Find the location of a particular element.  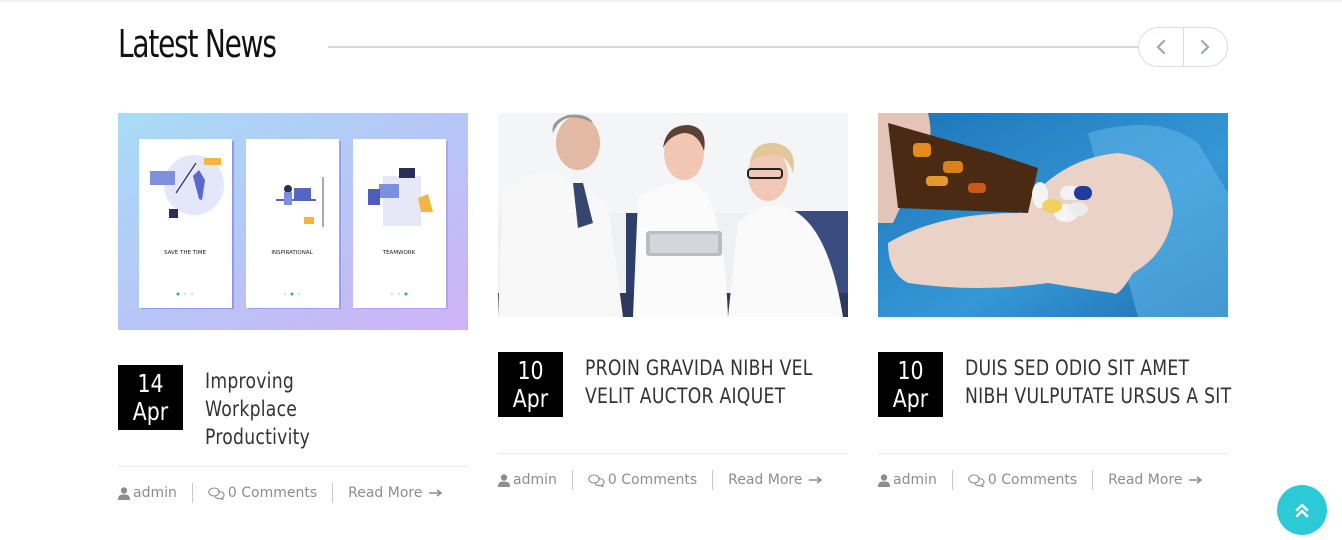

pills-photo is located at coordinates (1053, 215).